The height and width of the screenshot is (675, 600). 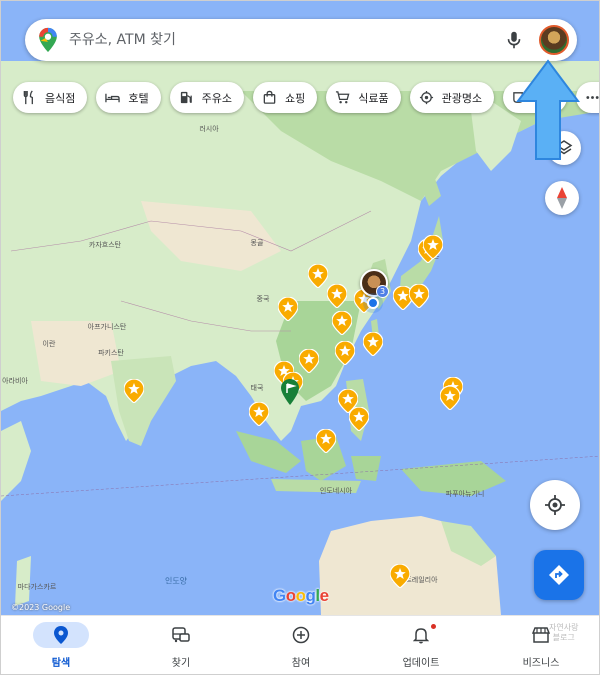 What do you see at coordinates (548, 109) in the screenshot?
I see `annotation-arrow-up-icon` at bounding box center [548, 109].